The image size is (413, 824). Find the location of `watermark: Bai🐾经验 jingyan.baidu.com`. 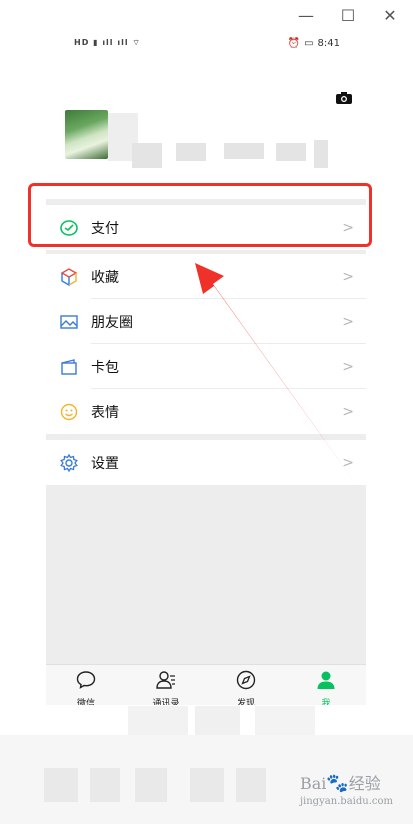

watermark: Bai🐾经验 jingyan.baidu.com is located at coordinates (346, 788).